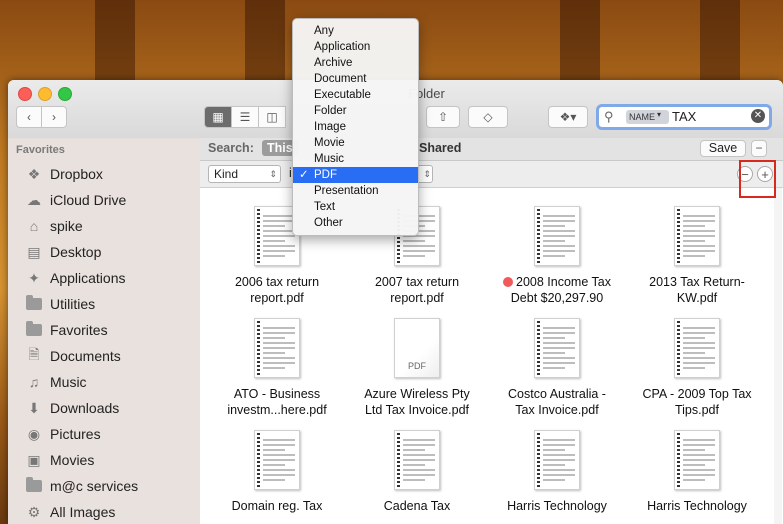  What do you see at coordinates (34, 199) in the screenshot?
I see `cloud-icon: ☁` at bounding box center [34, 199].